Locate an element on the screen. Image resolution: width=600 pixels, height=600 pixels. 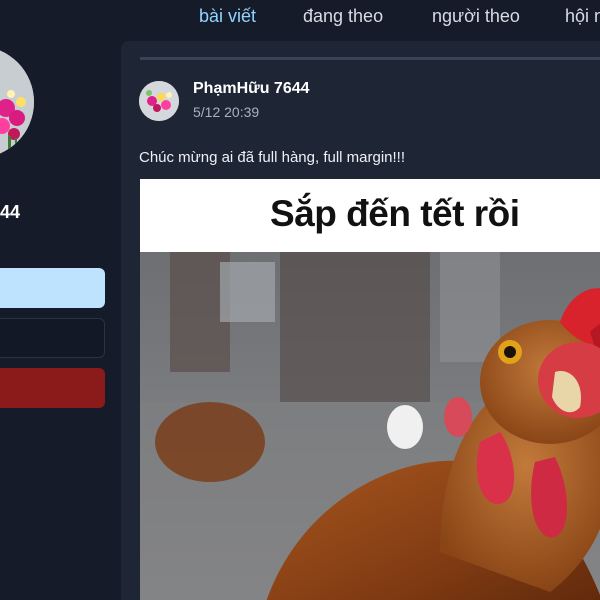
post-timestamp: 5/12 20:39 is located at coordinates (226, 112).